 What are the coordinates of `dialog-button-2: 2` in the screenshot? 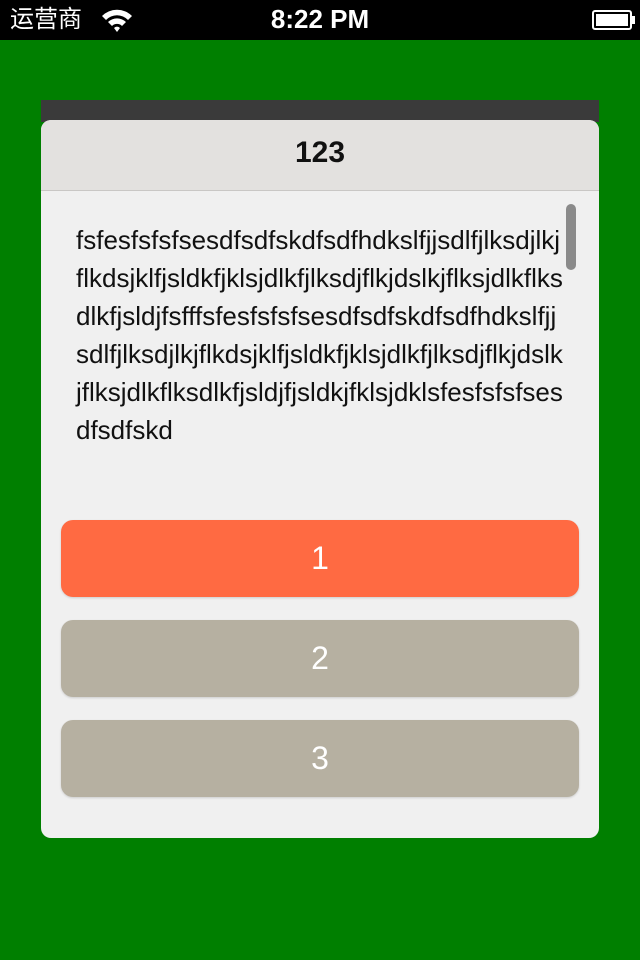 It's located at (320, 658).